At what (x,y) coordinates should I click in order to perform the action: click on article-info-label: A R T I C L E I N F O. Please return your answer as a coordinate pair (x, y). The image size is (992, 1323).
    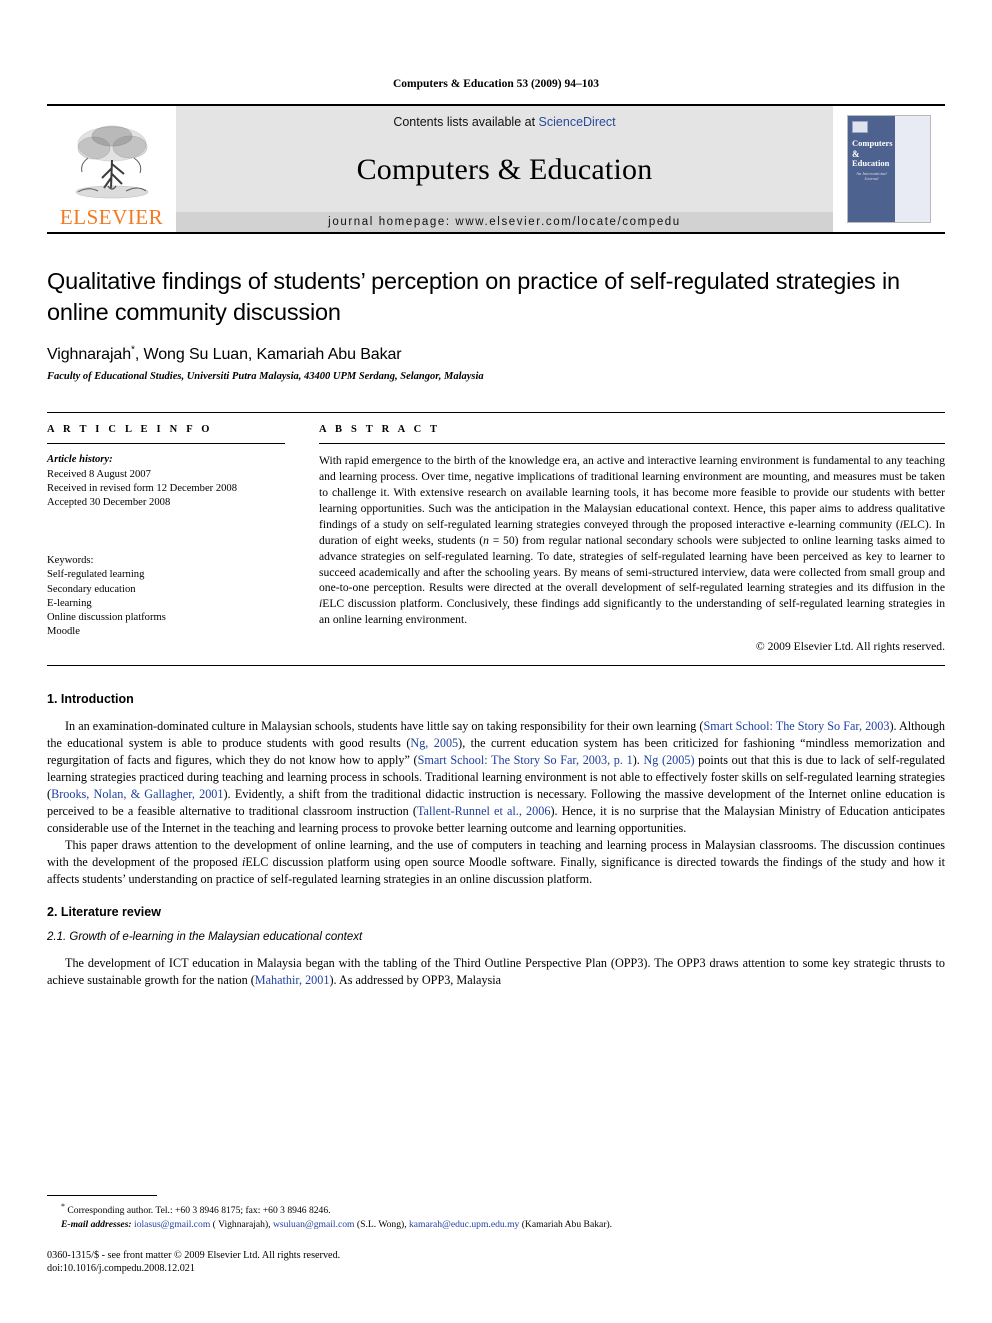
    Looking at the image, I should click on (130, 430).